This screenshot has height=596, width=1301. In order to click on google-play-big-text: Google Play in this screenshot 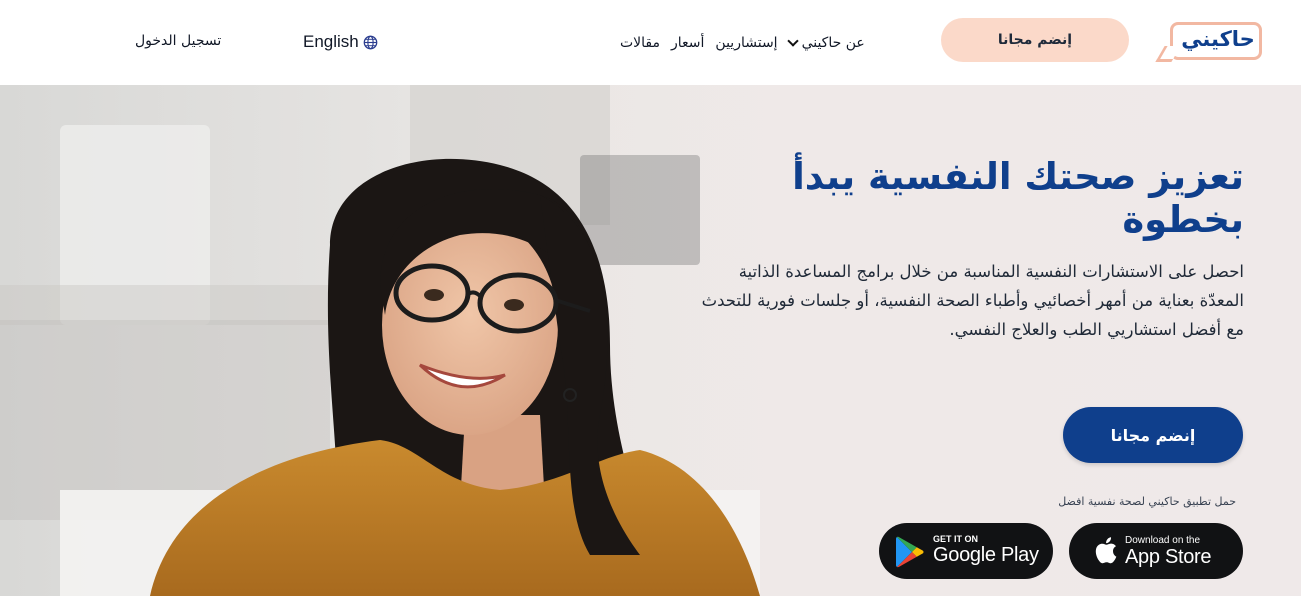, I will do `click(986, 555)`.